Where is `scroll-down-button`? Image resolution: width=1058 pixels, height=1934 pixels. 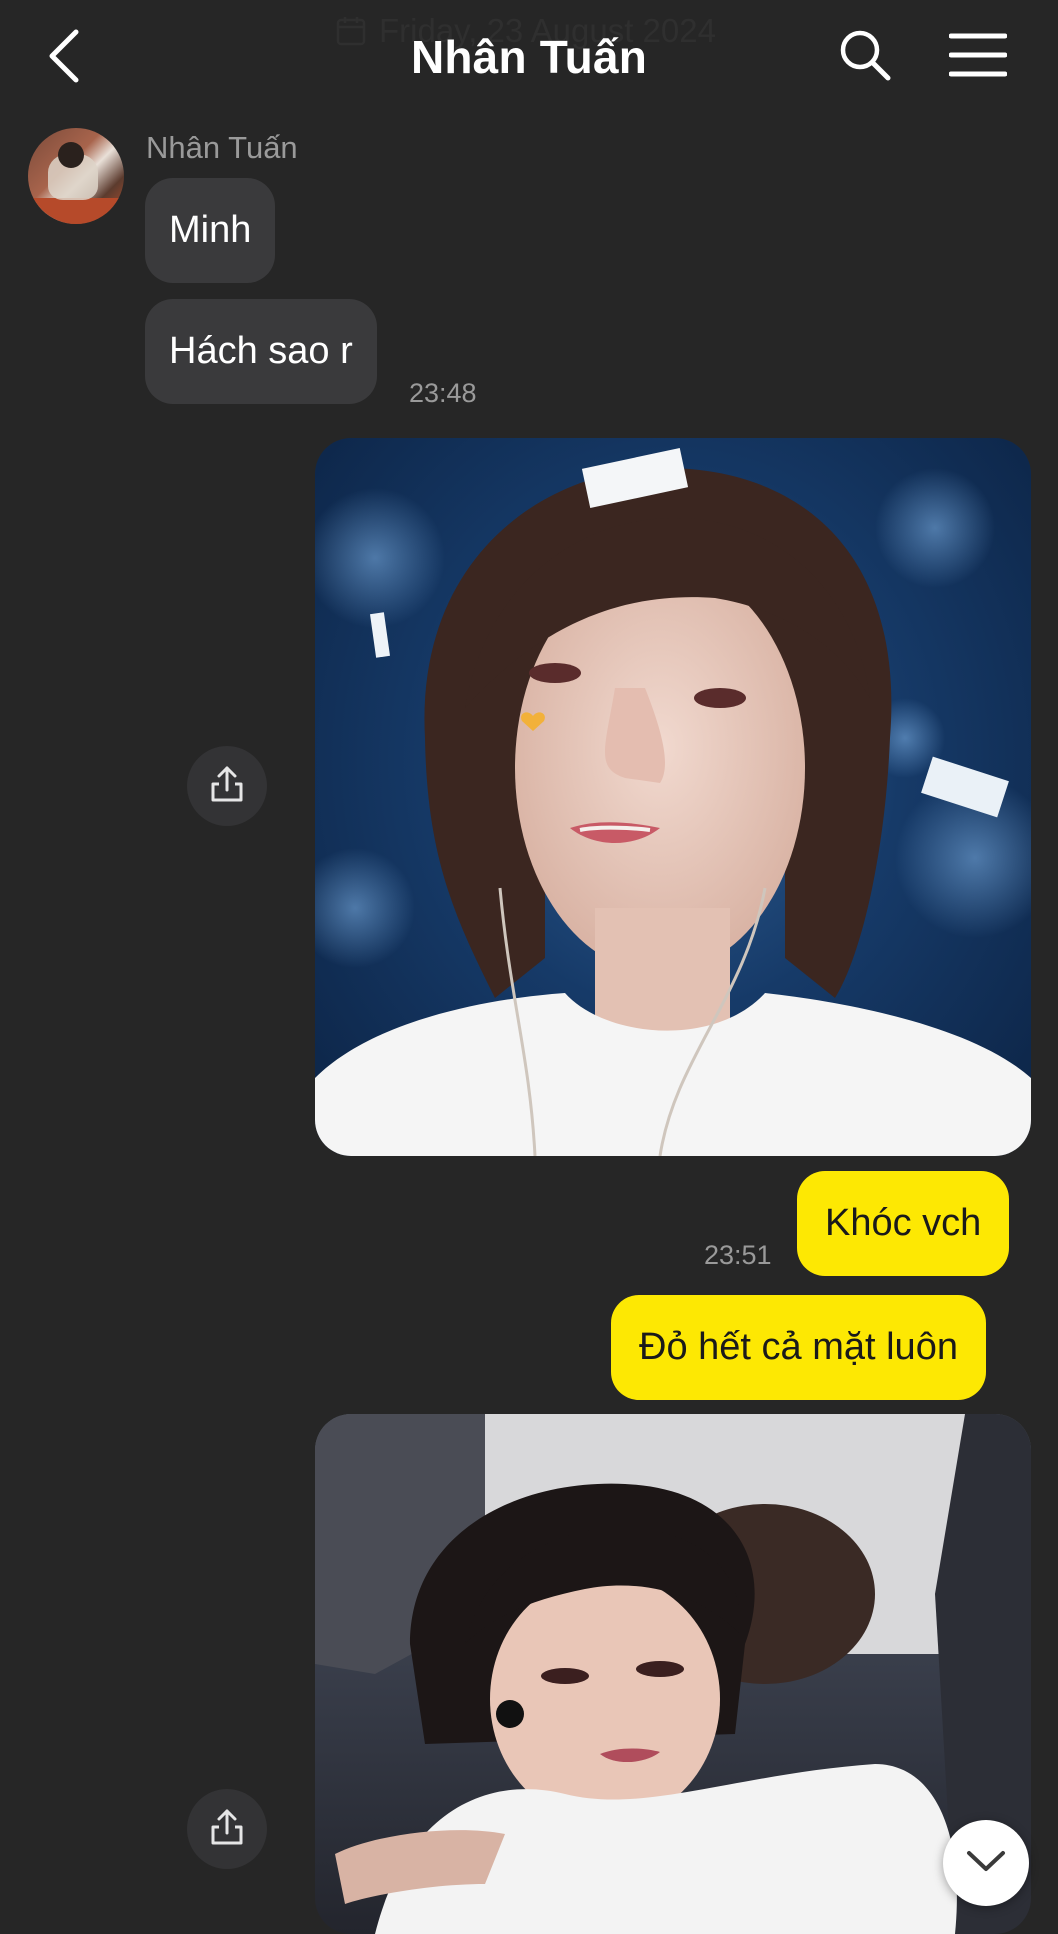
scroll-down-button is located at coordinates (986, 1863).